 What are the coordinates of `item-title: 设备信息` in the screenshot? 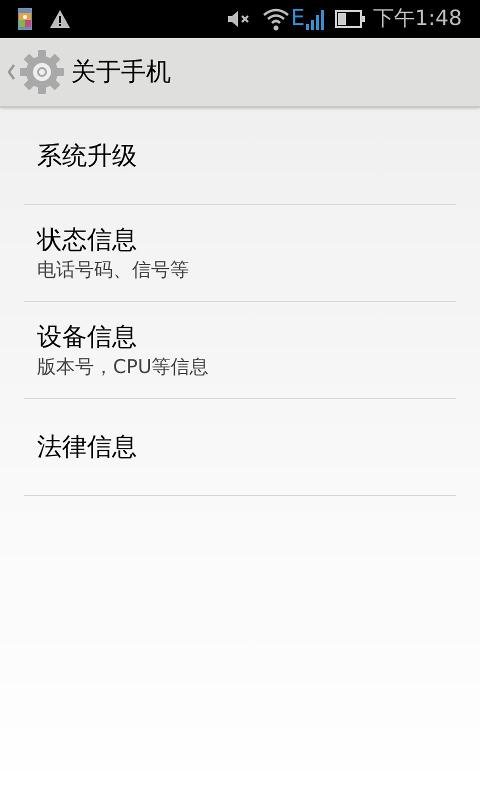 It's located at (87, 336).